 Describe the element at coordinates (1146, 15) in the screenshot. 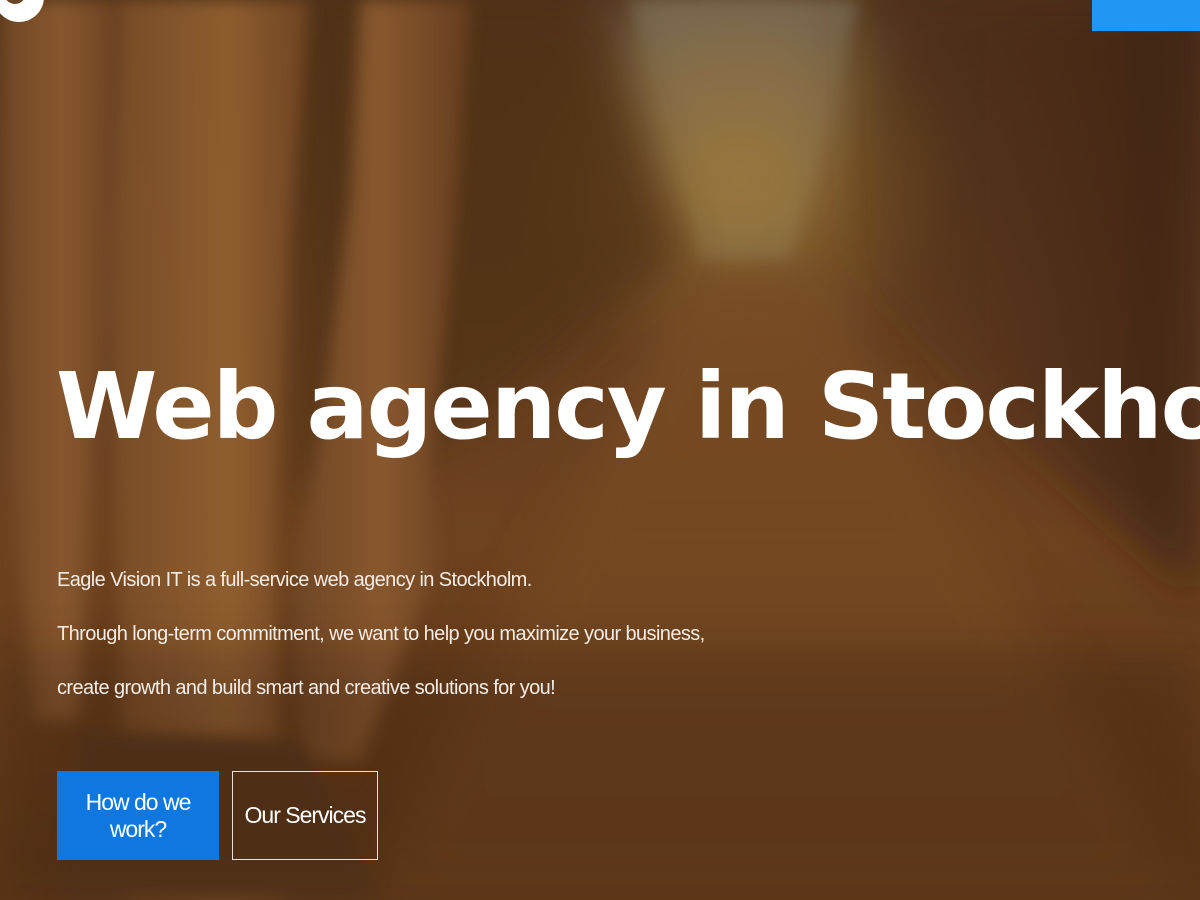

I see `header-cta-button` at that location.